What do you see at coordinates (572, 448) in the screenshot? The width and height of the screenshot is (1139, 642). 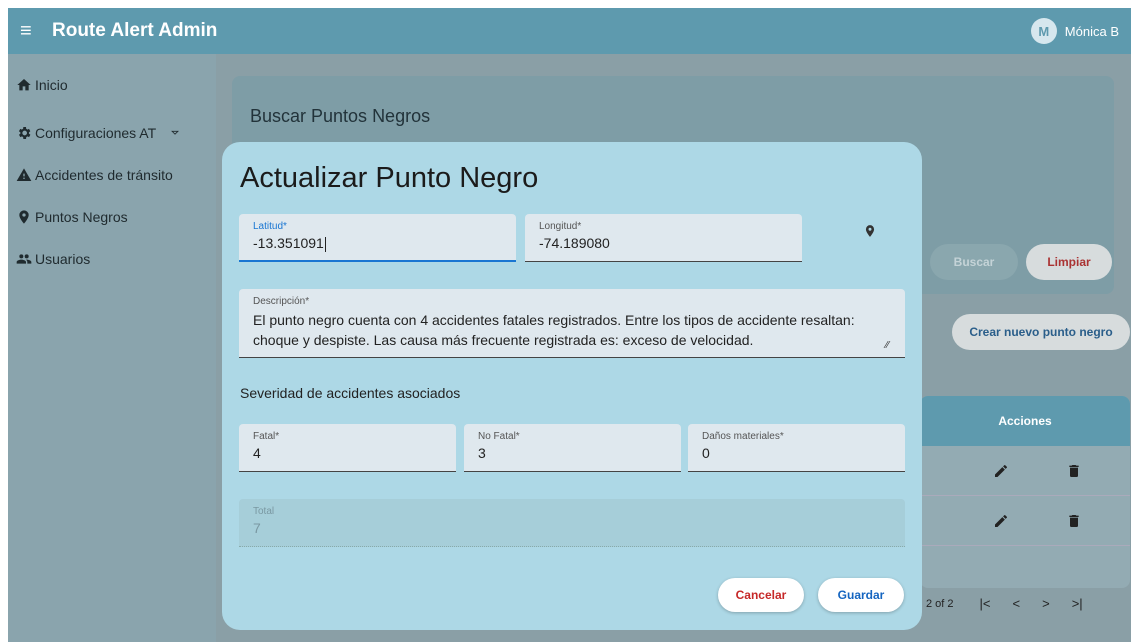 I see `no-fatal-field: No Fatal* 3` at bounding box center [572, 448].